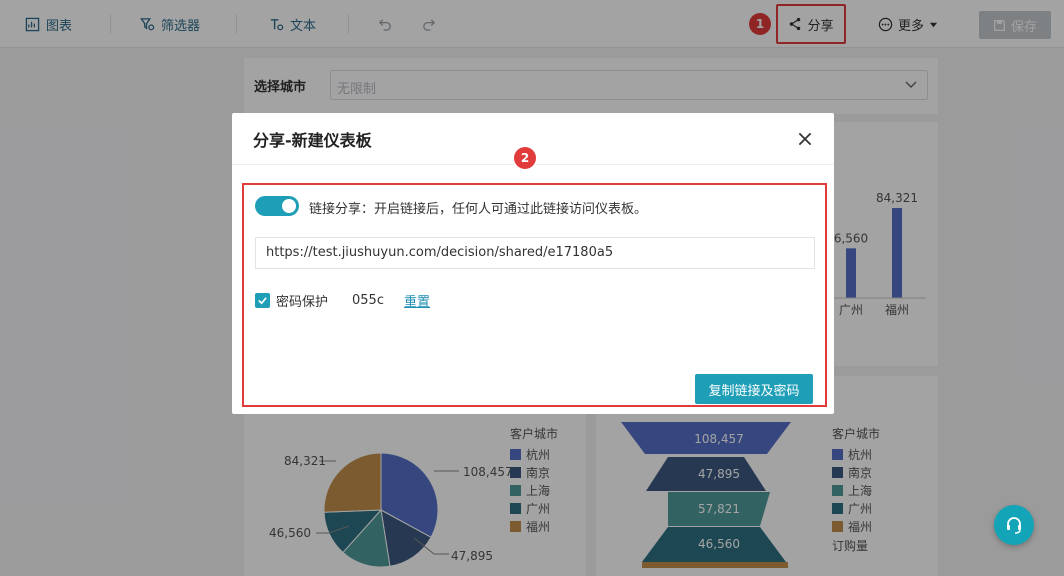  Describe the element at coordinates (417, 300) in the screenshot. I see `reset-password-link: 重置` at that location.